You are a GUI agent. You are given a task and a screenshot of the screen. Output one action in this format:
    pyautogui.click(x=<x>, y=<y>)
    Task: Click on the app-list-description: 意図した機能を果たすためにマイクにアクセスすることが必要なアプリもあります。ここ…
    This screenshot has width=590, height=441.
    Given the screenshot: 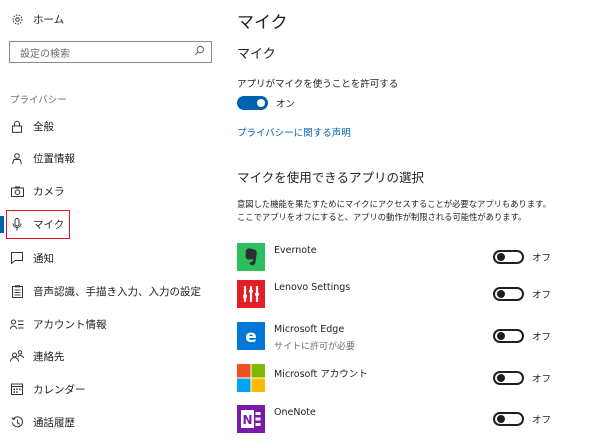 What is the action you would take?
    pyautogui.click(x=394, y=210)
    